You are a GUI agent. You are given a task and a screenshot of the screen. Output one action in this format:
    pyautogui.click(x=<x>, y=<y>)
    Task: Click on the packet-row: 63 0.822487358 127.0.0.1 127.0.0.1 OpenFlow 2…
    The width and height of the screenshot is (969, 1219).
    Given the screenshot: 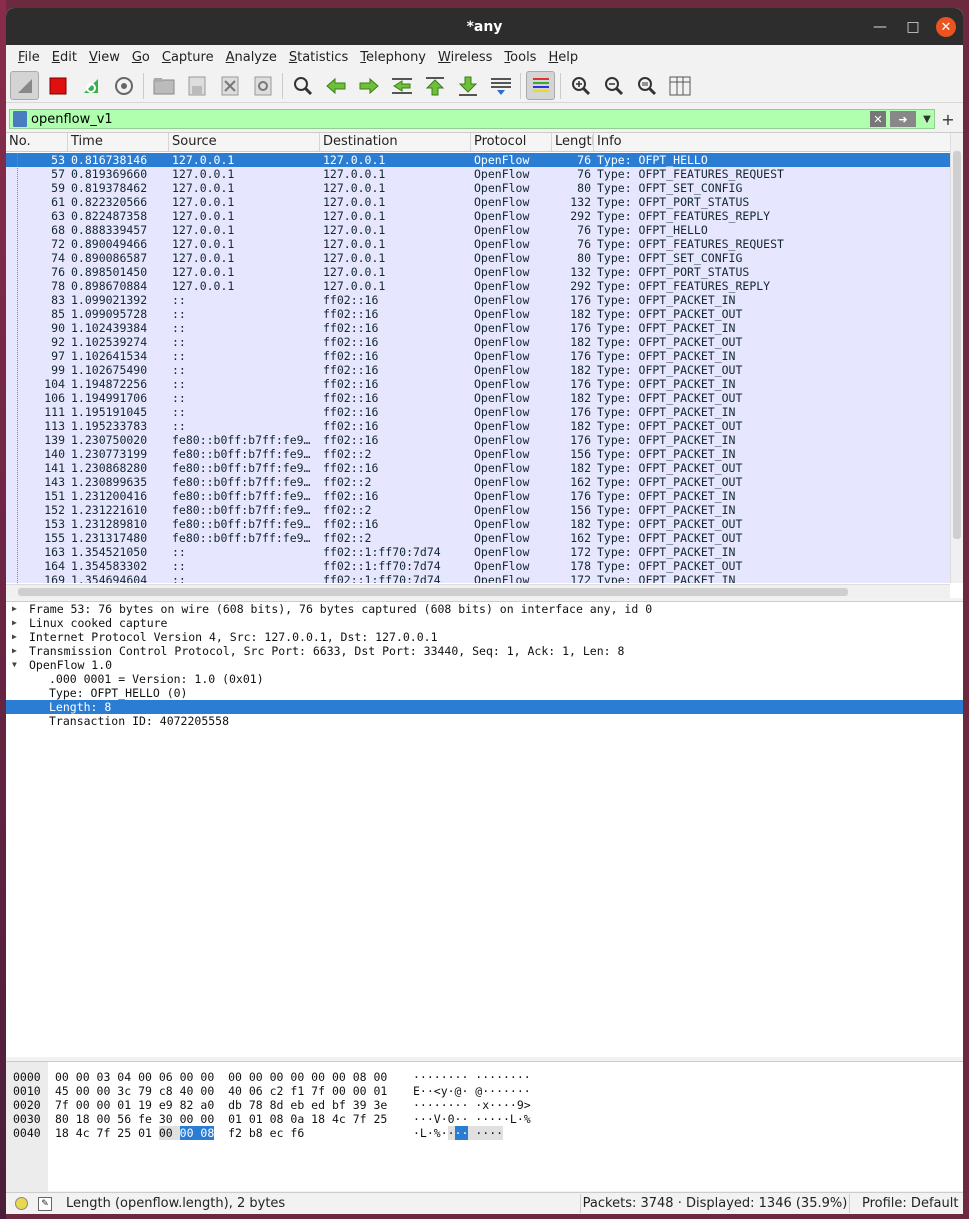 What is the action you would take?
    pyautogui.click(x=478, y=216)
    